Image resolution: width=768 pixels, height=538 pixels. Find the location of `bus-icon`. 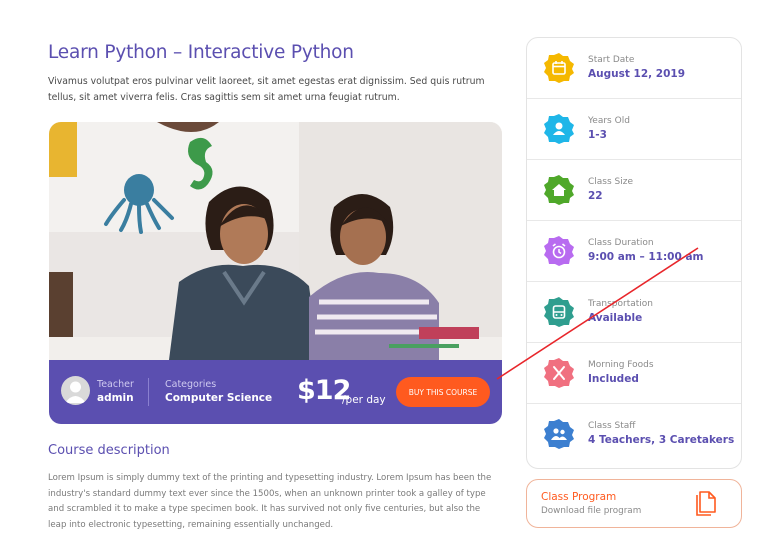

bus-icon is located at coordinates (559, 312).